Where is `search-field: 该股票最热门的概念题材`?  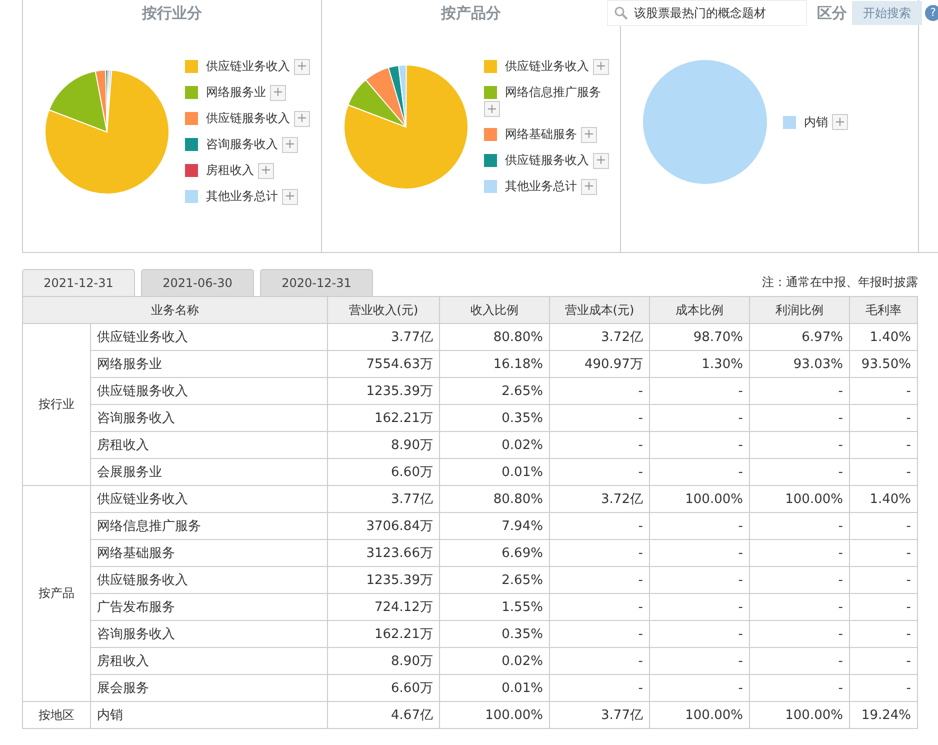
search-field: 该股票最热门的概念题材 is located at coordinates (707, 13).